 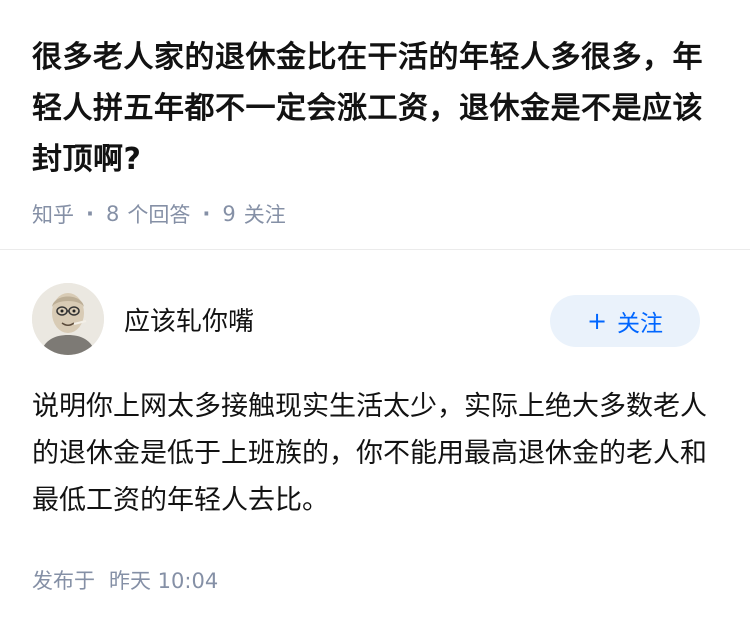 What do you see at coordinates (229, 214) in the screenshot?
I see `followers-count: 9` at bounding box center [229, 214].